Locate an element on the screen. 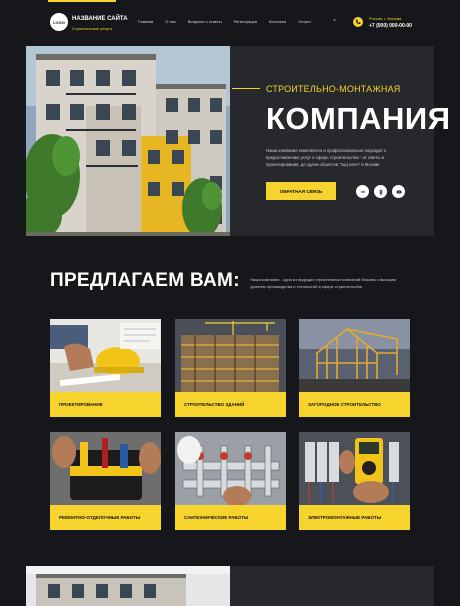 This screenshot has height=606, width=460. service-label: ЭЛЕКТРОМОНТАЖНЫЕ РАБОТЫ is located at coordinates (354, 517).